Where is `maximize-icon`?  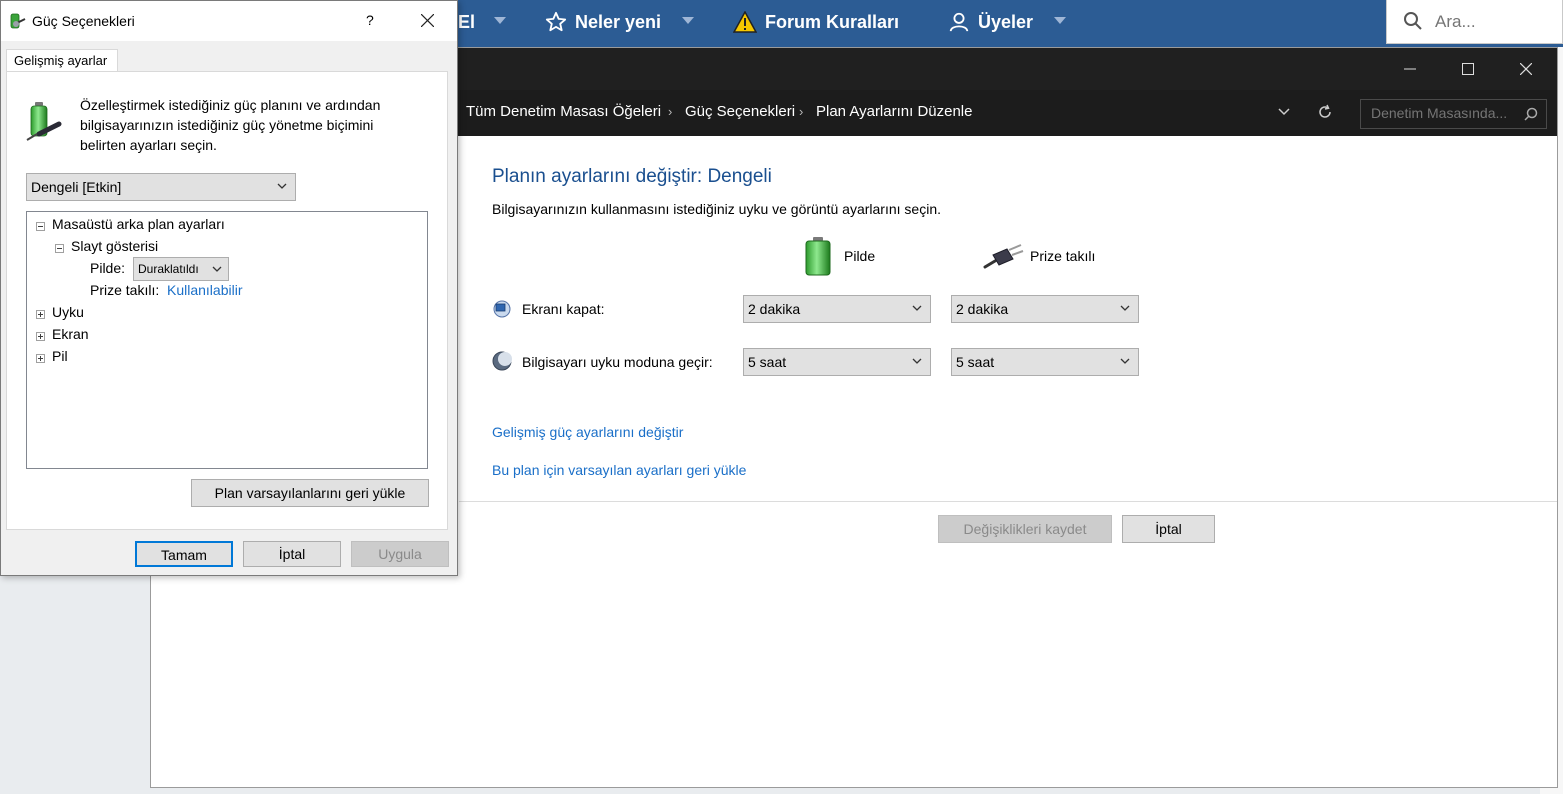
maximize-icon is located at coordinates (1468, 69).